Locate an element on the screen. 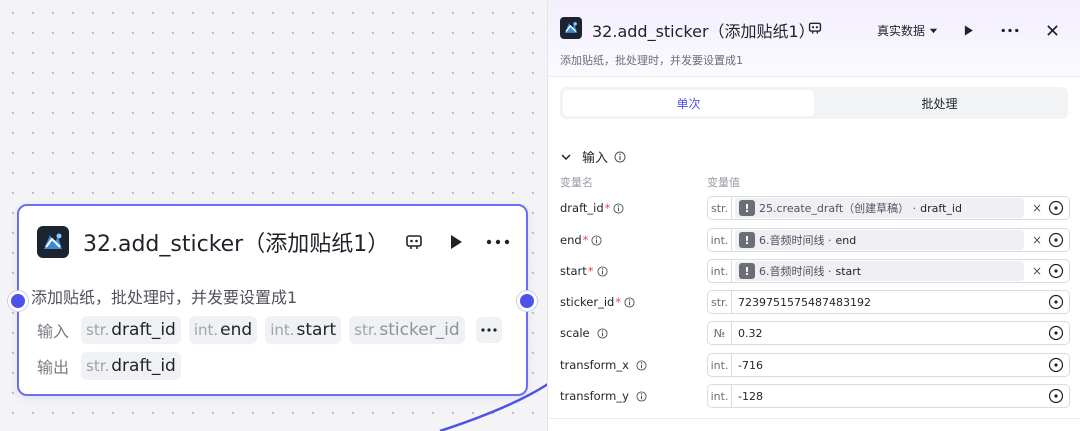 The height and width of the screenshot is (431, 1080). node-tag-icon is located at coordinates (414, 242).